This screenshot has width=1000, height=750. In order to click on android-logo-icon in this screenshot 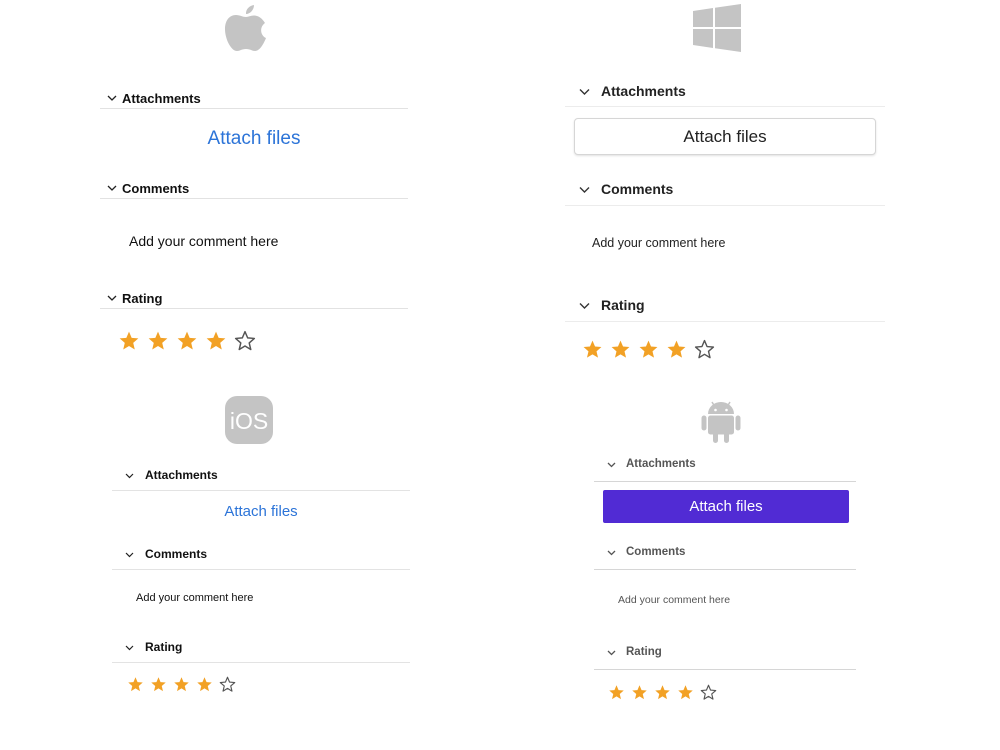, I will do `click(721, 422)`.